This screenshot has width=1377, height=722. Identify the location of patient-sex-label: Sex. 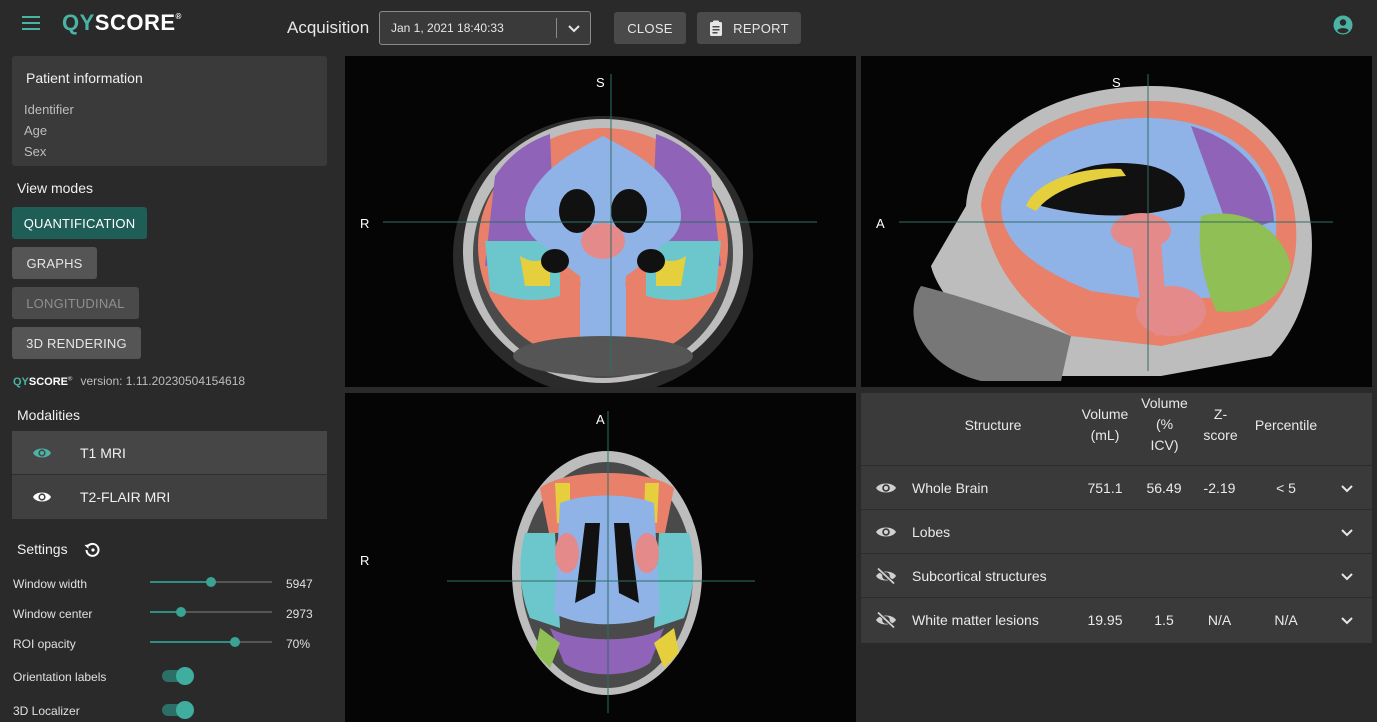
(35, 151).